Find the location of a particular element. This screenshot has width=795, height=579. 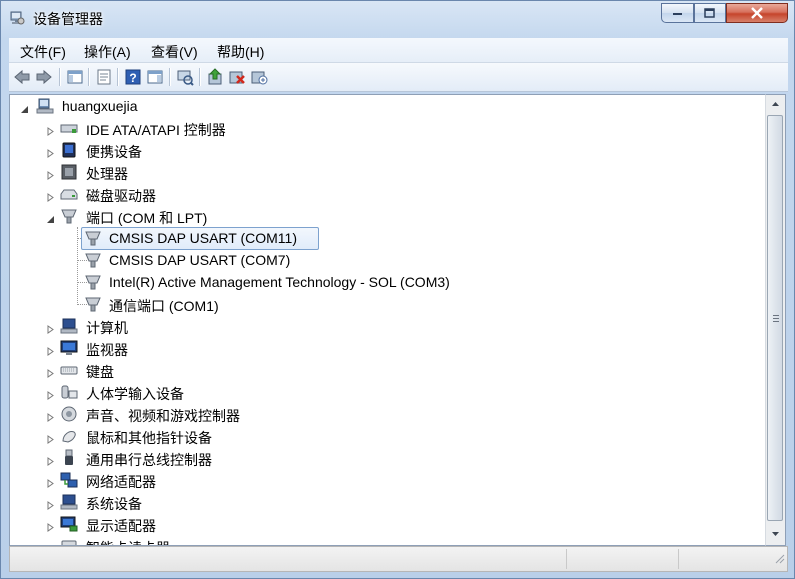

device-cmsis-dap-com7: CMSIS DAP USART (COM7) is located at coordinates (380, 260).